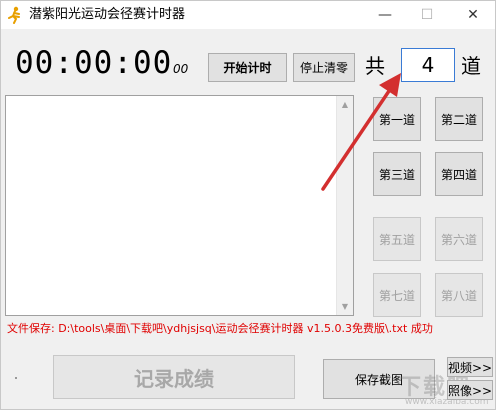 This screenshot has height=410, width=496. What do you see at coordinates (470, 390) in the screenshot?
I see `photo-button: 照像>>` at bounding box center [470, 390].